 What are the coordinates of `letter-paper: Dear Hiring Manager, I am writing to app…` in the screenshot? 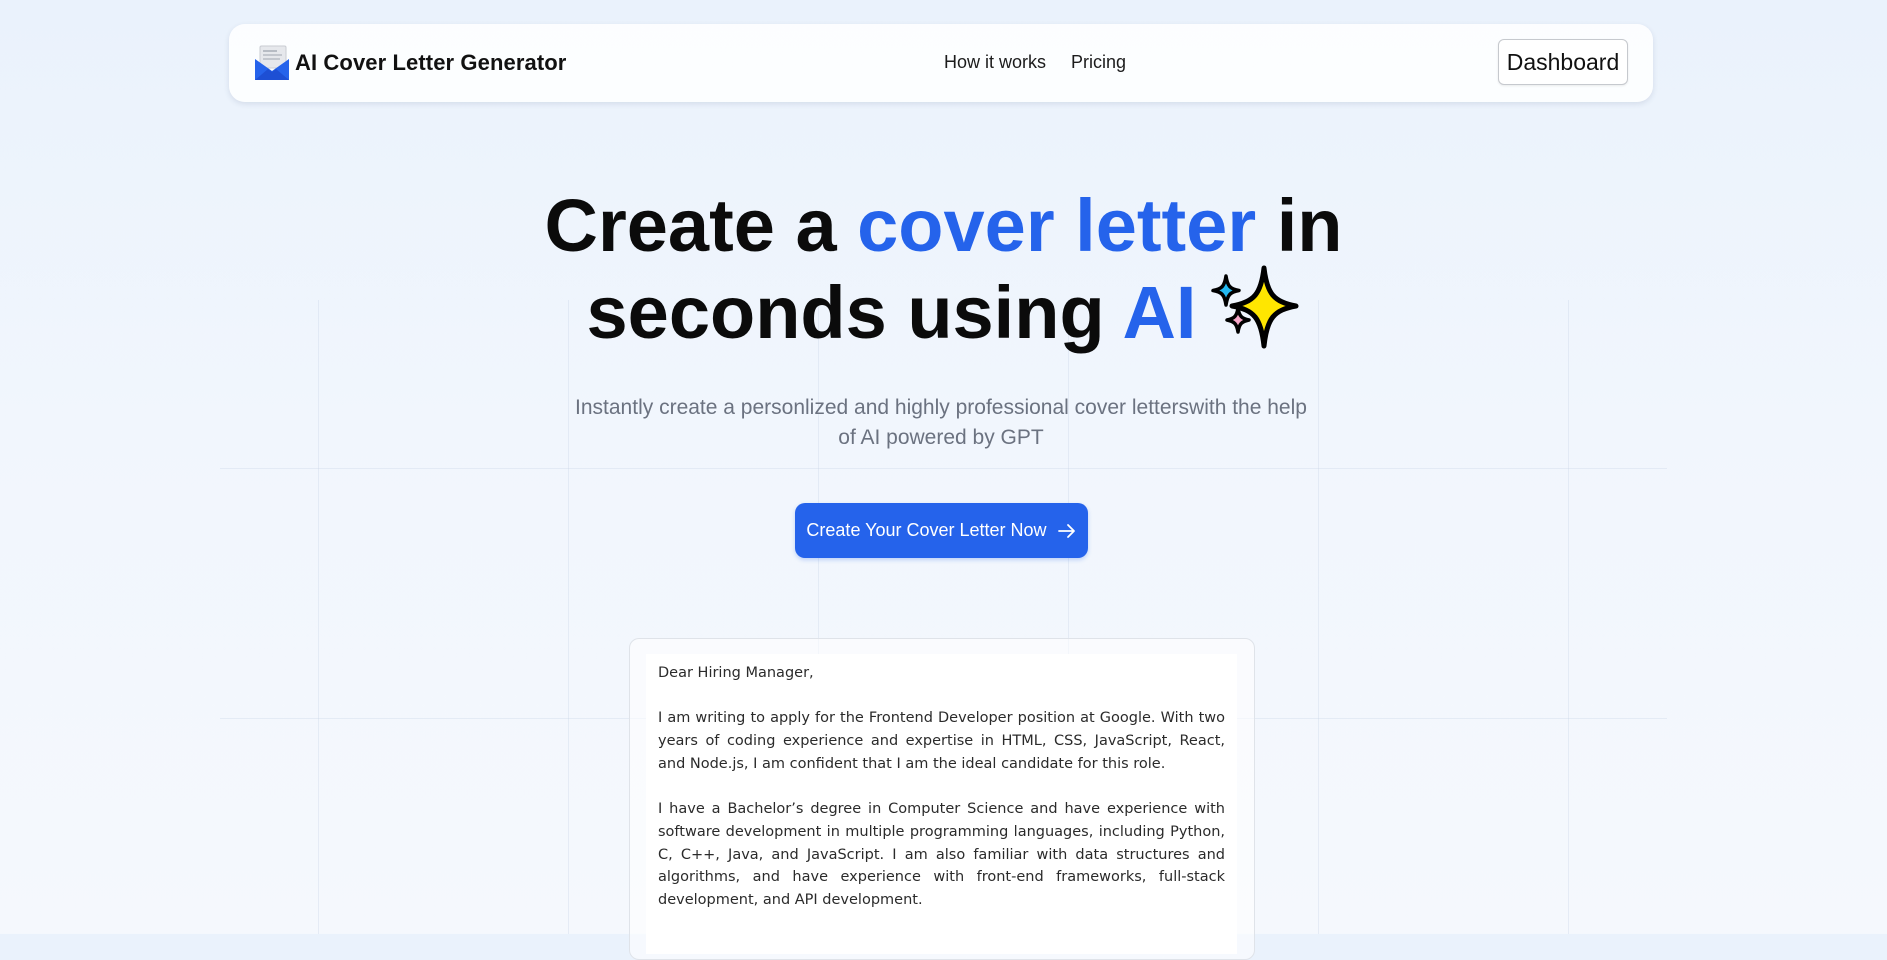 It's located at (941, 804).